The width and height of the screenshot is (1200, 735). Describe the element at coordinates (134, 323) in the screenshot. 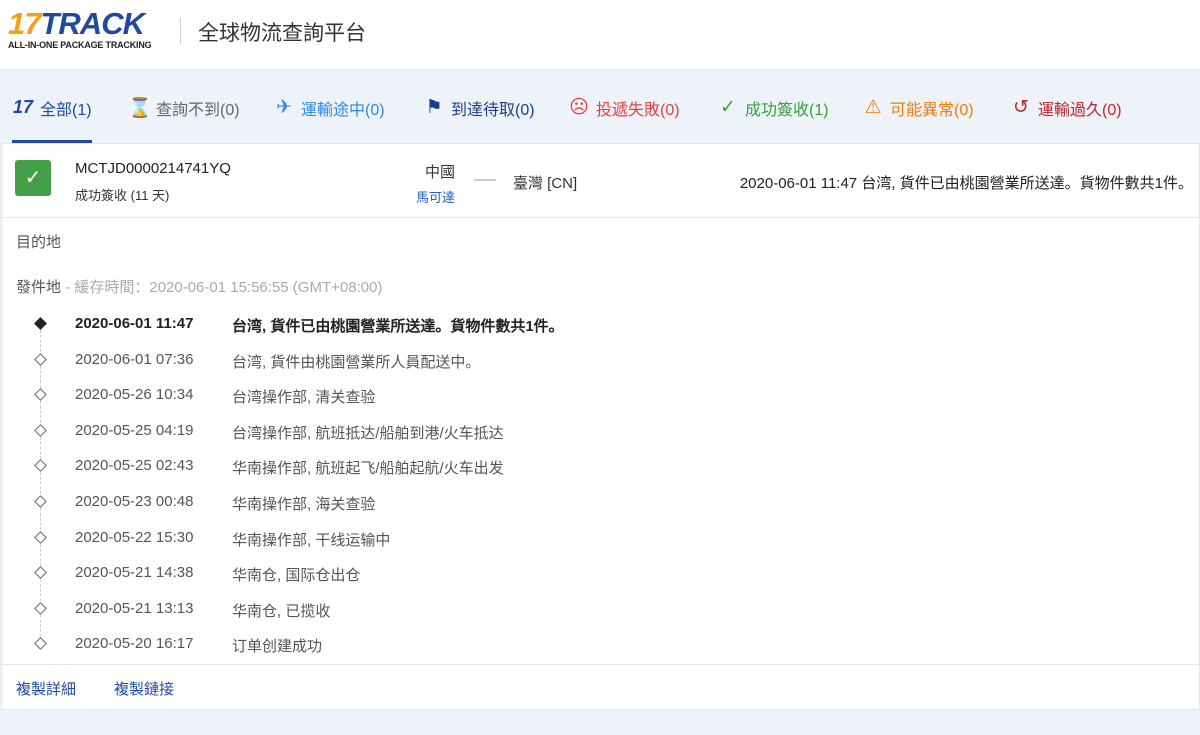

I see `event-date: 2020-06-01 11:47` at that location.